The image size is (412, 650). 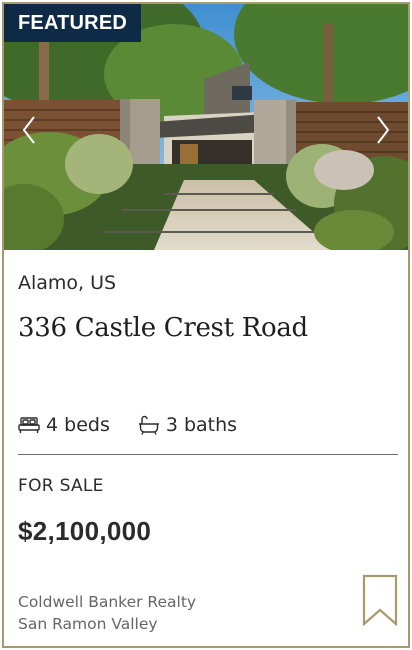 I want to click on bookmark-icon, so click(x=380, y=600).